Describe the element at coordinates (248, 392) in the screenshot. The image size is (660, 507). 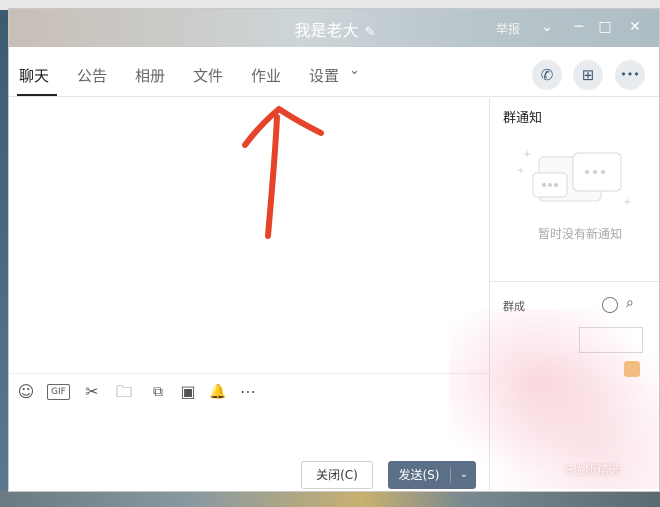
I see `more-tools-icon: ⋯` at that location.